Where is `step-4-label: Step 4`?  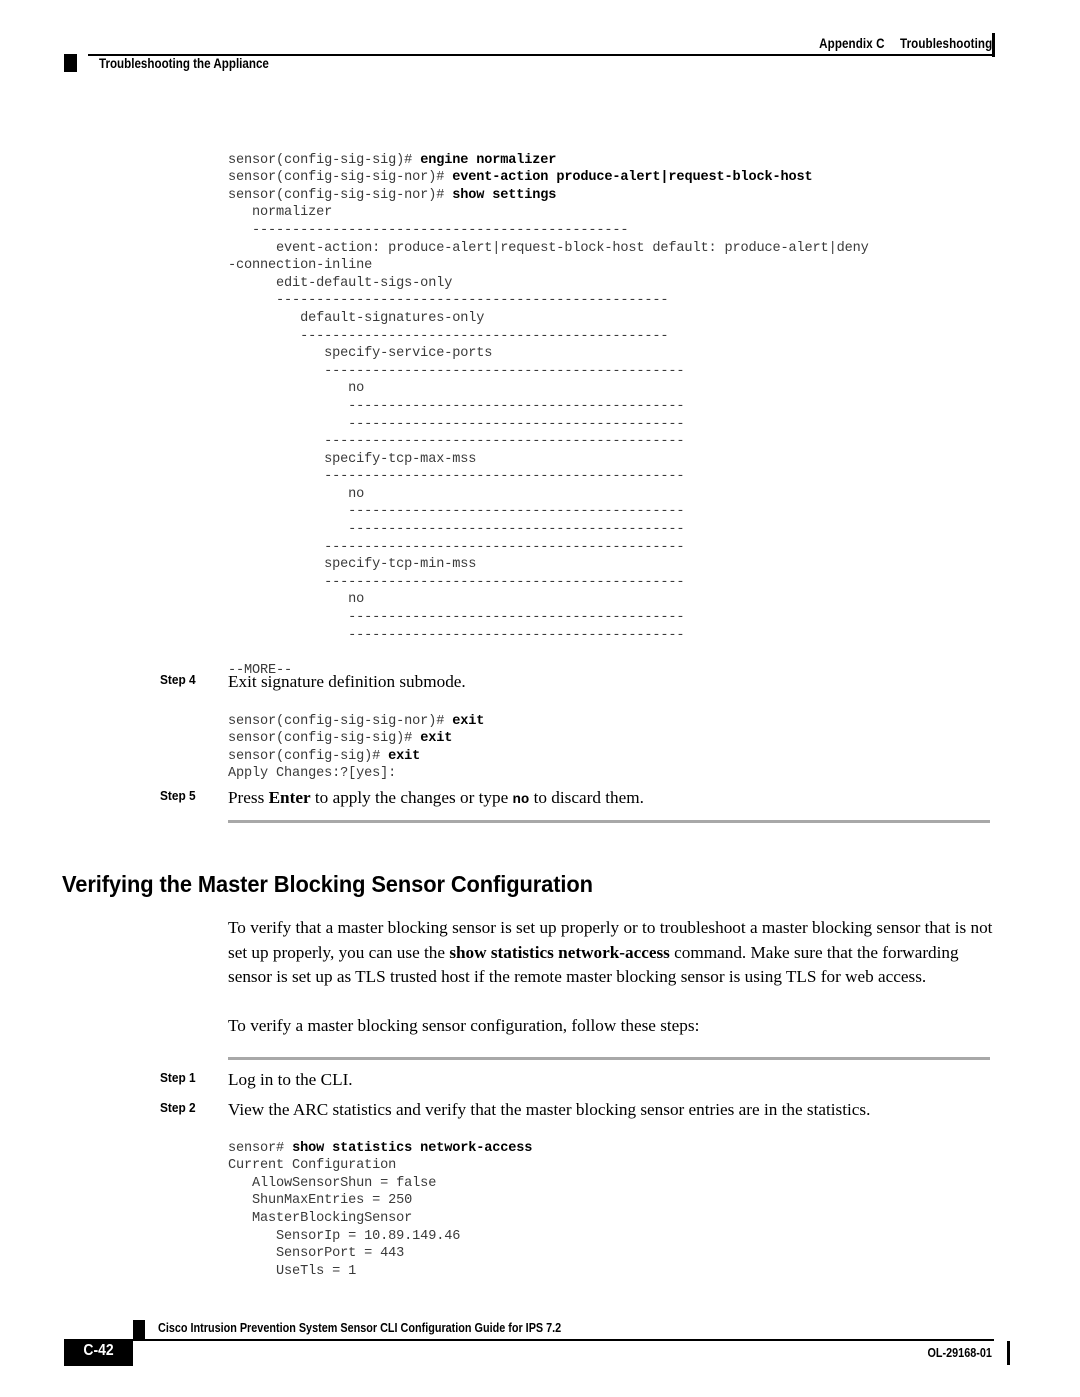
step-4-label: Step 4 is located at coordinates (178, 679).